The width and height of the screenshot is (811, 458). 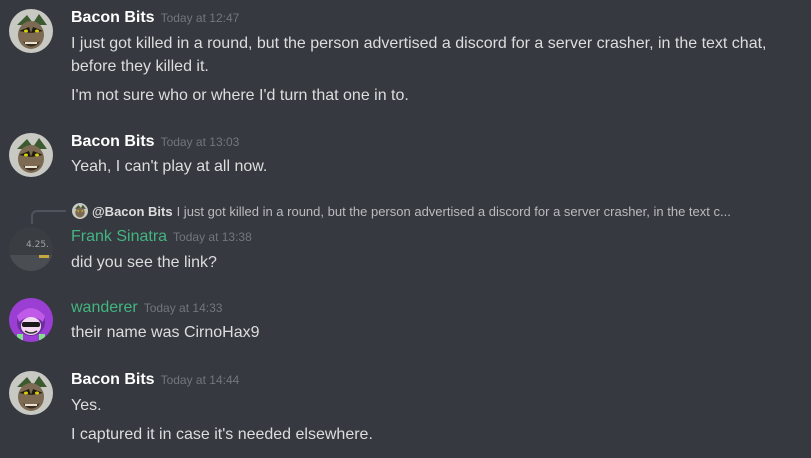 I want to click on reply-mention: @Bacon Bits, so click(x=132, y=211).